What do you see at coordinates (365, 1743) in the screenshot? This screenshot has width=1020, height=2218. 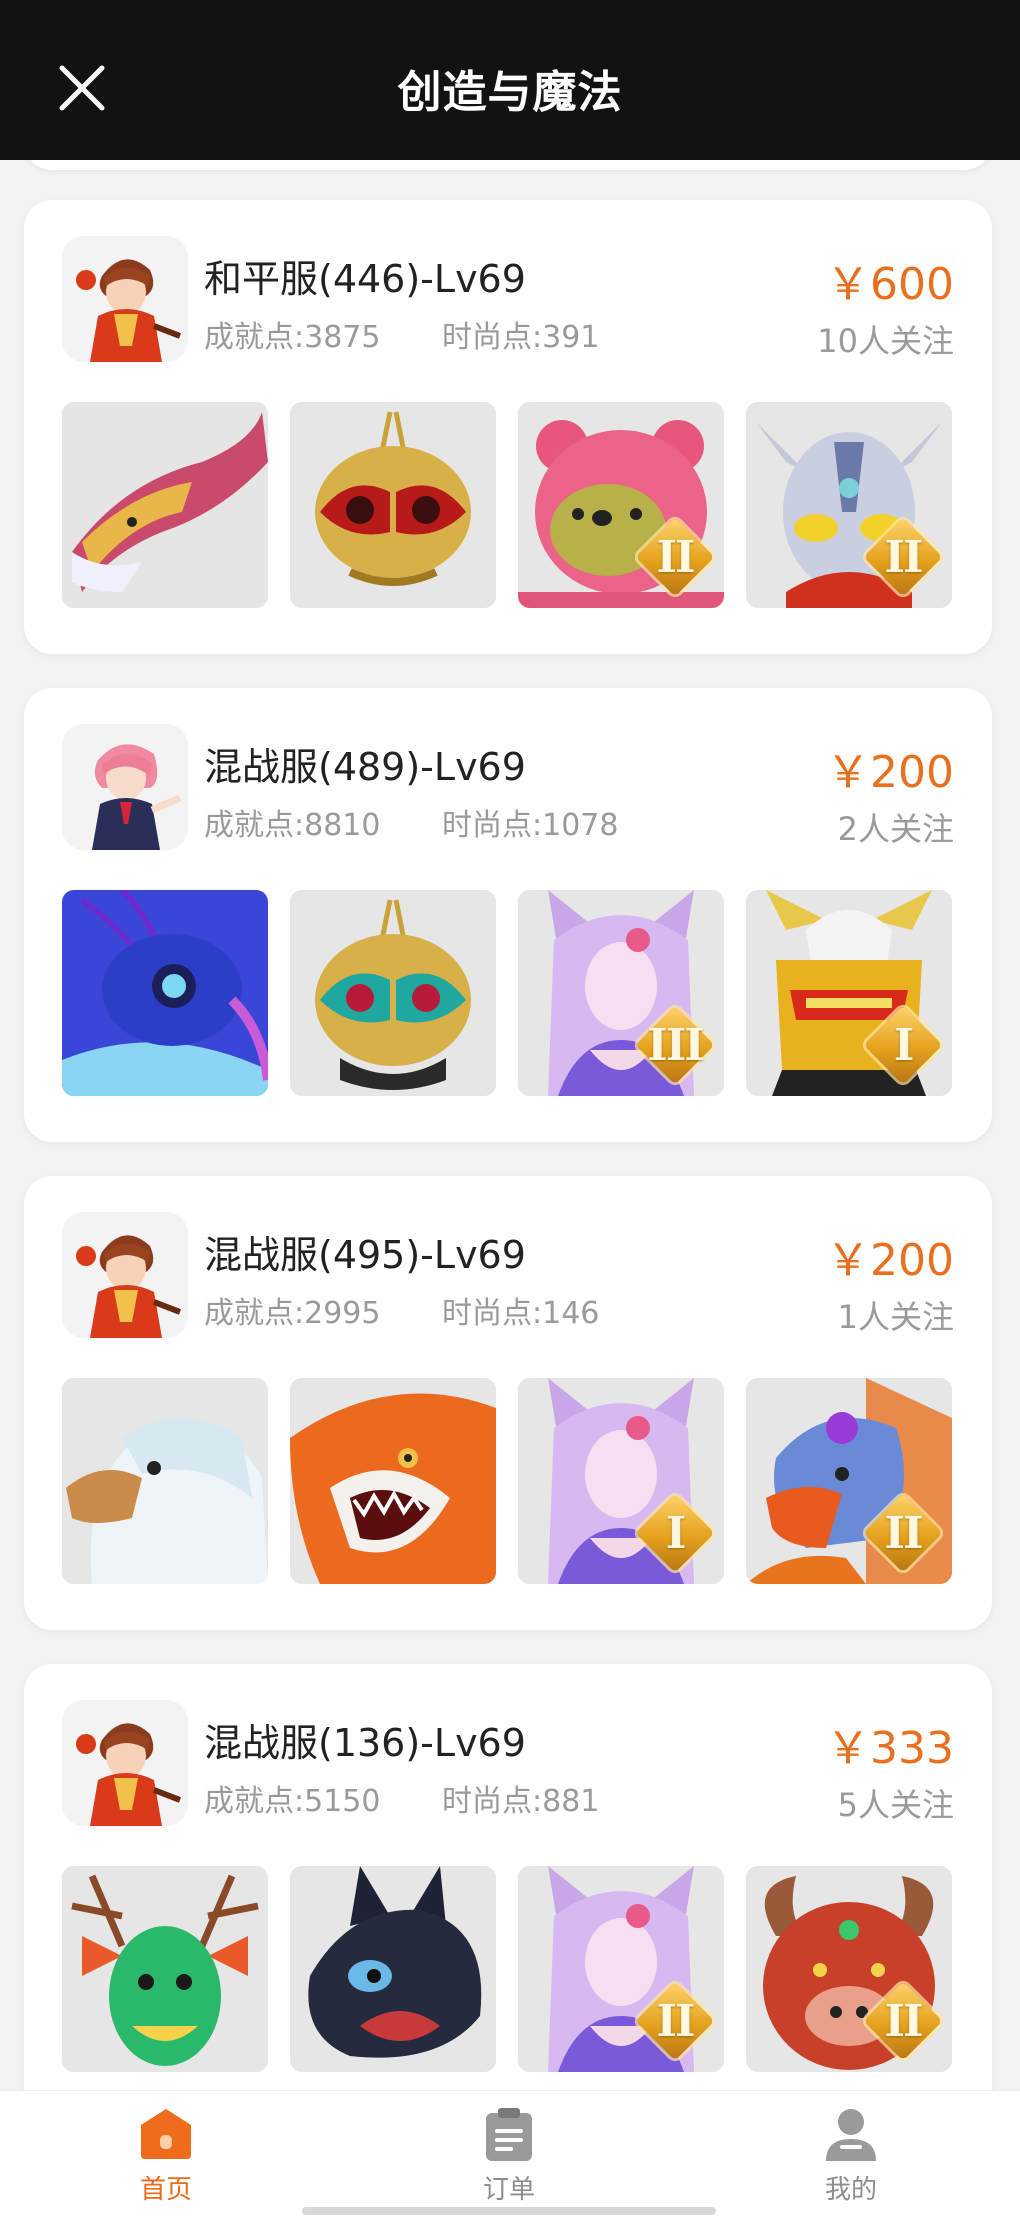 I see `server-name: 混战服(136)-Lv69` at bounding box center [365, 1743].